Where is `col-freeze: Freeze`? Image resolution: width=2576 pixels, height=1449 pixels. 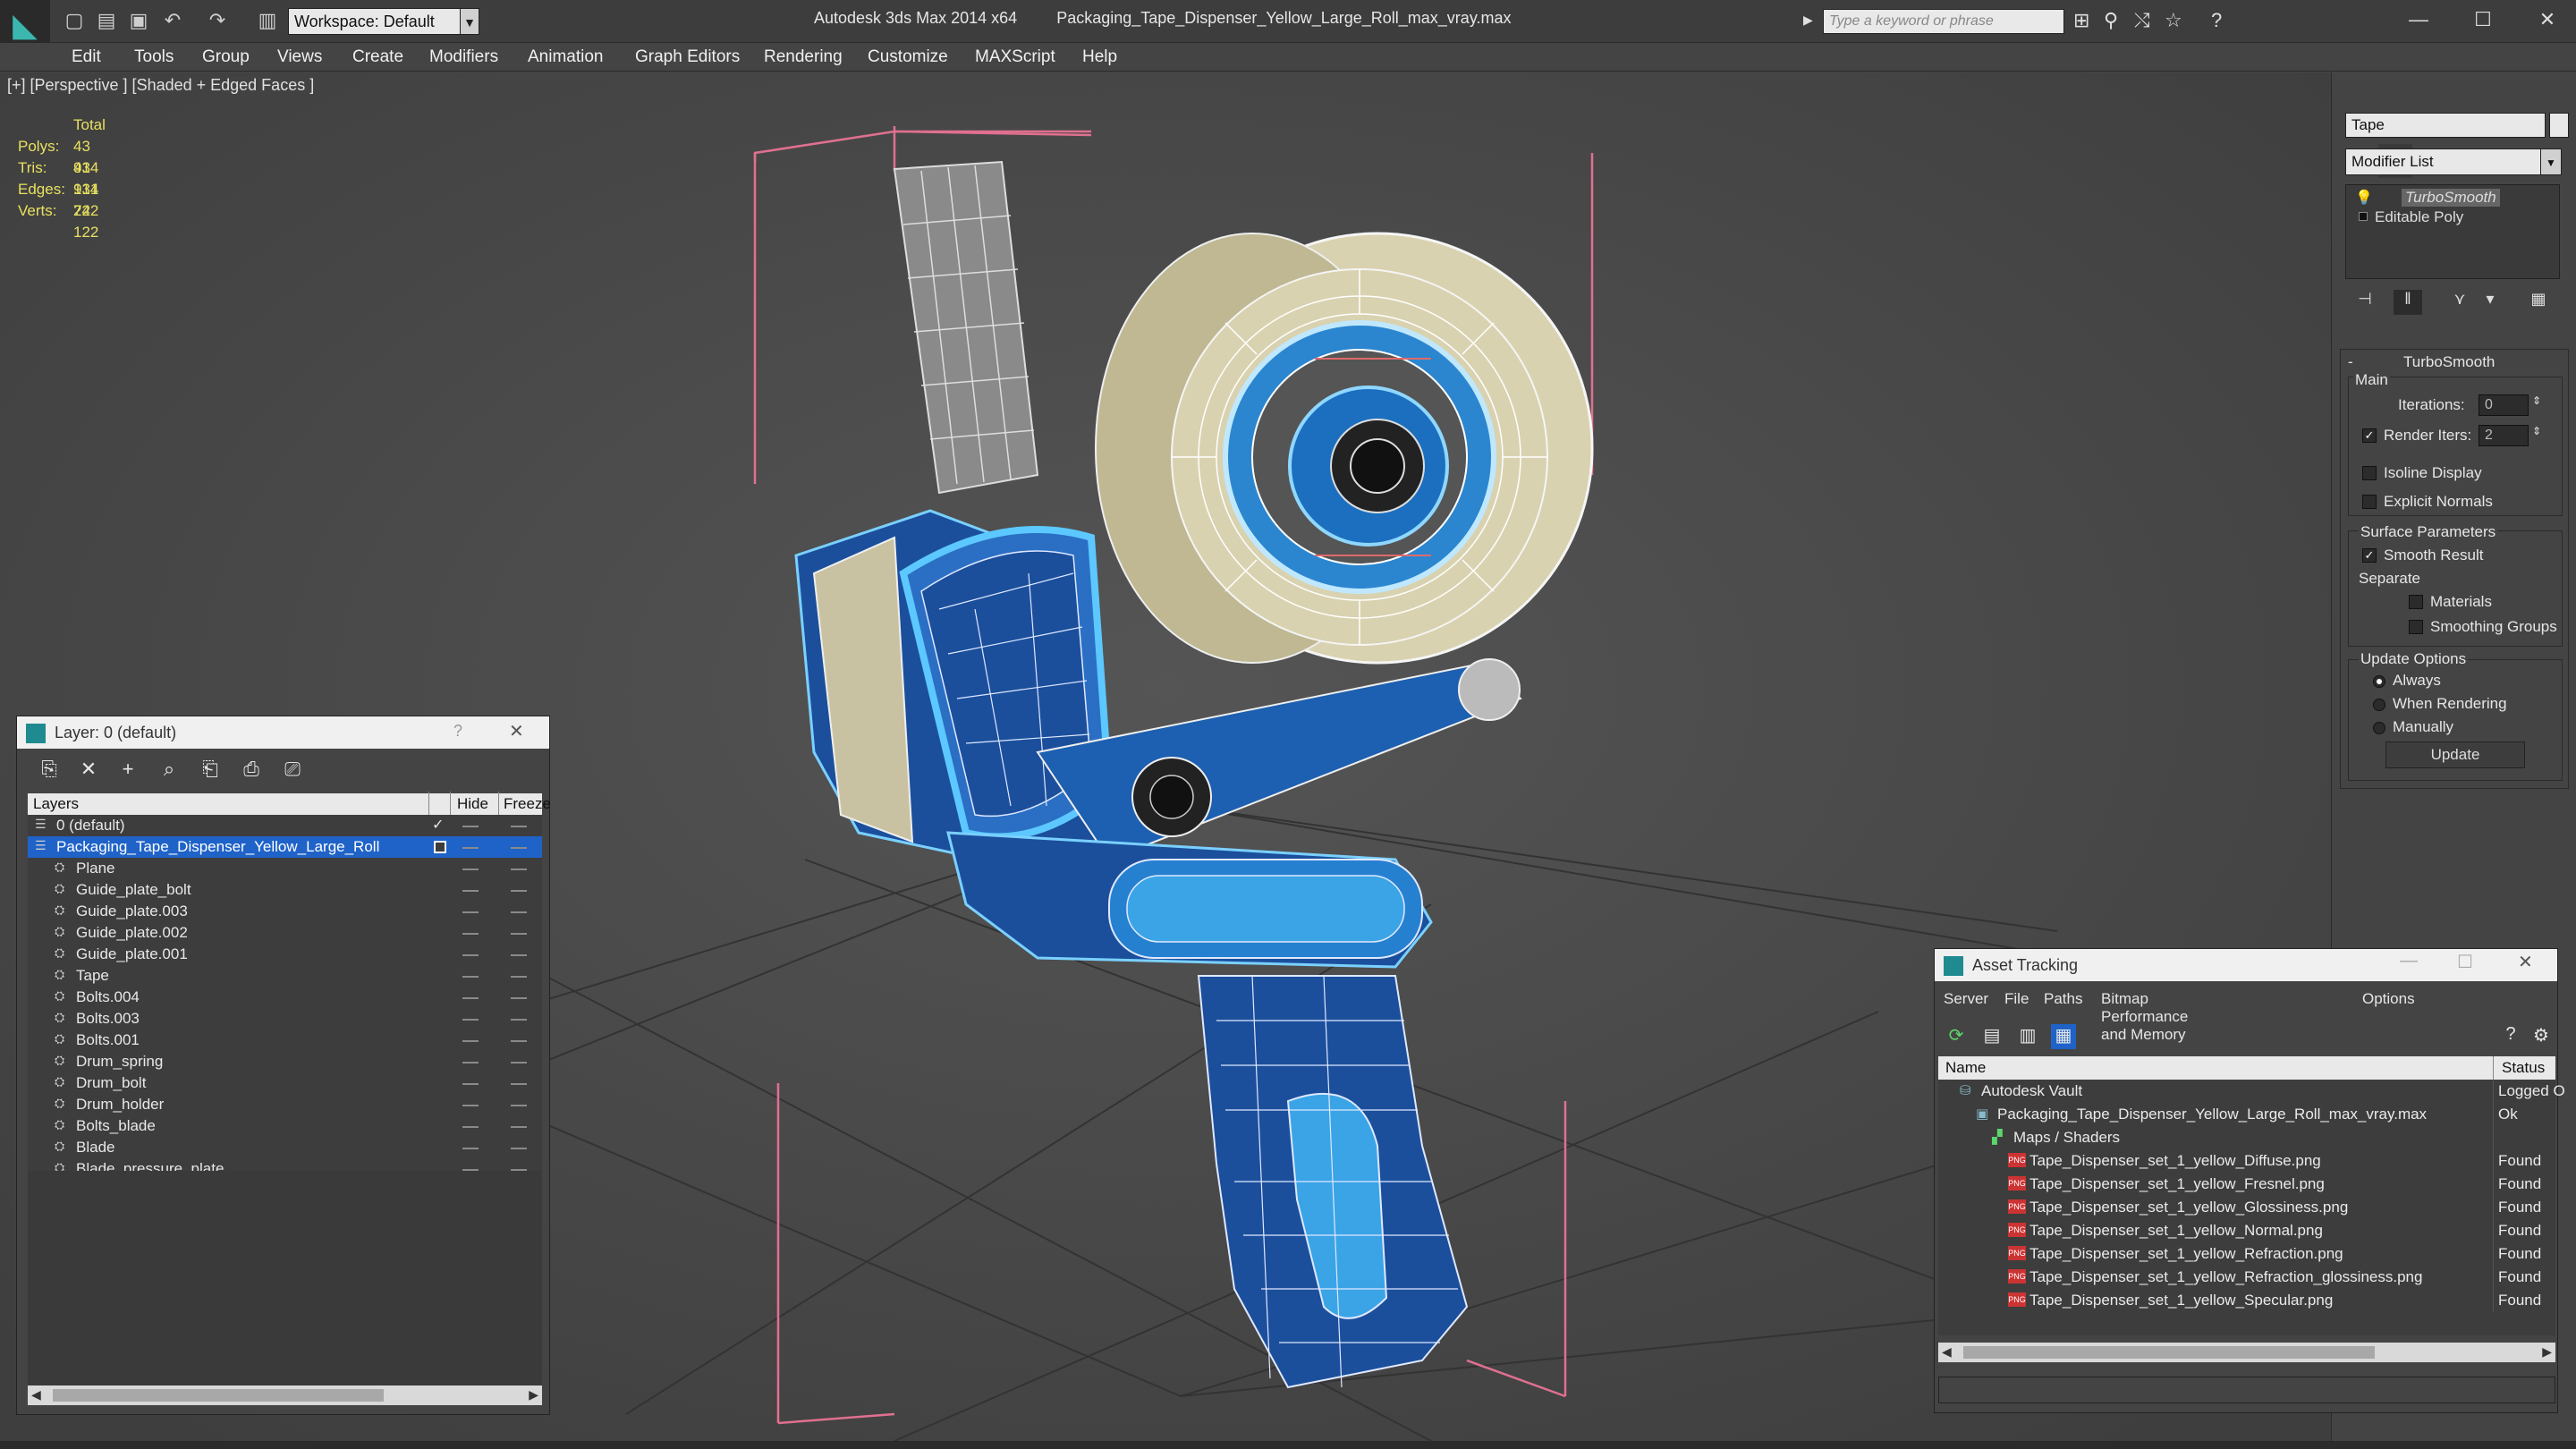
col-freeze: Freeze is located at coordinates (527, 804).